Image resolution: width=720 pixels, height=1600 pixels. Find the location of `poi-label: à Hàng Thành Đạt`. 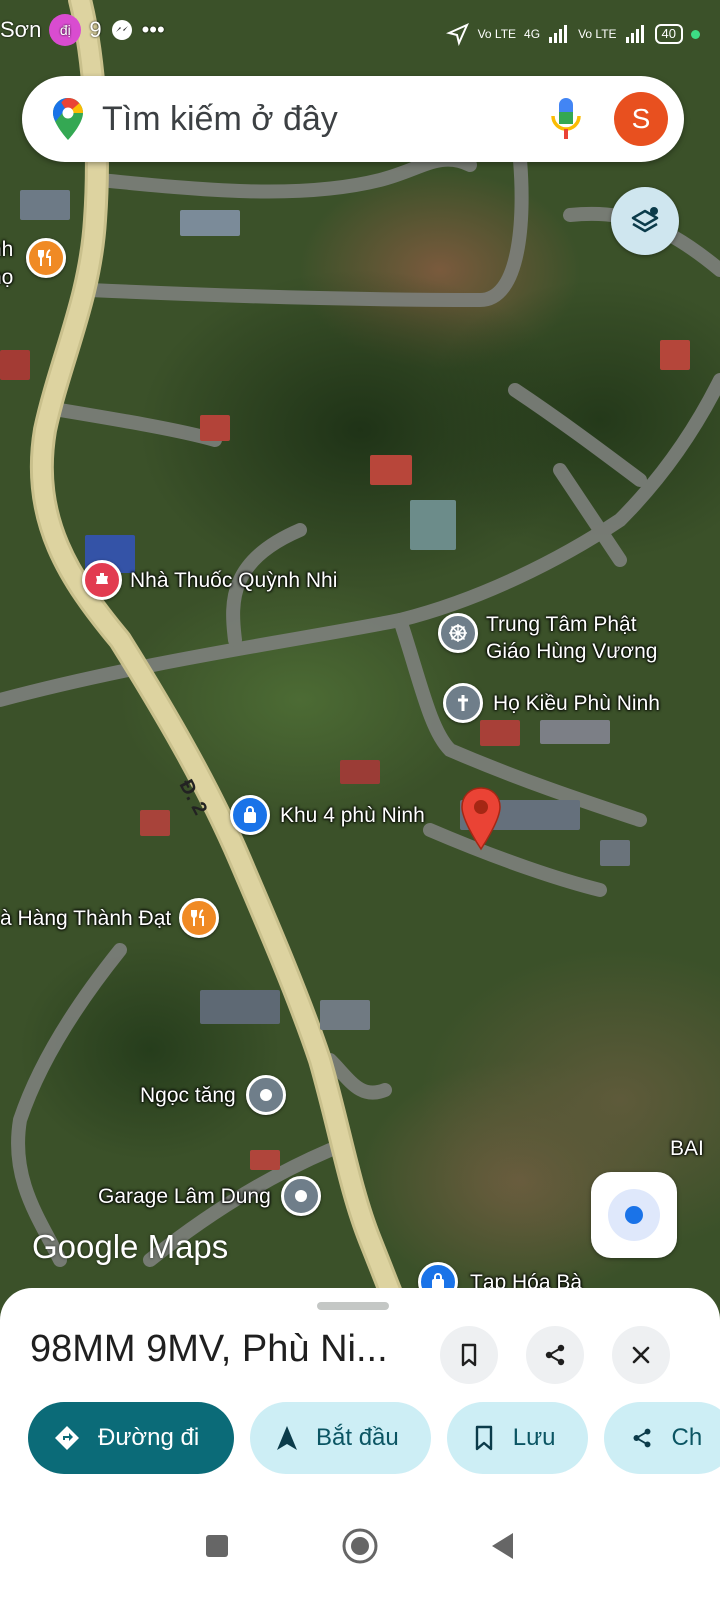

poi-label: à Hàng Thành Đạt is located at coordinates (86, 918).